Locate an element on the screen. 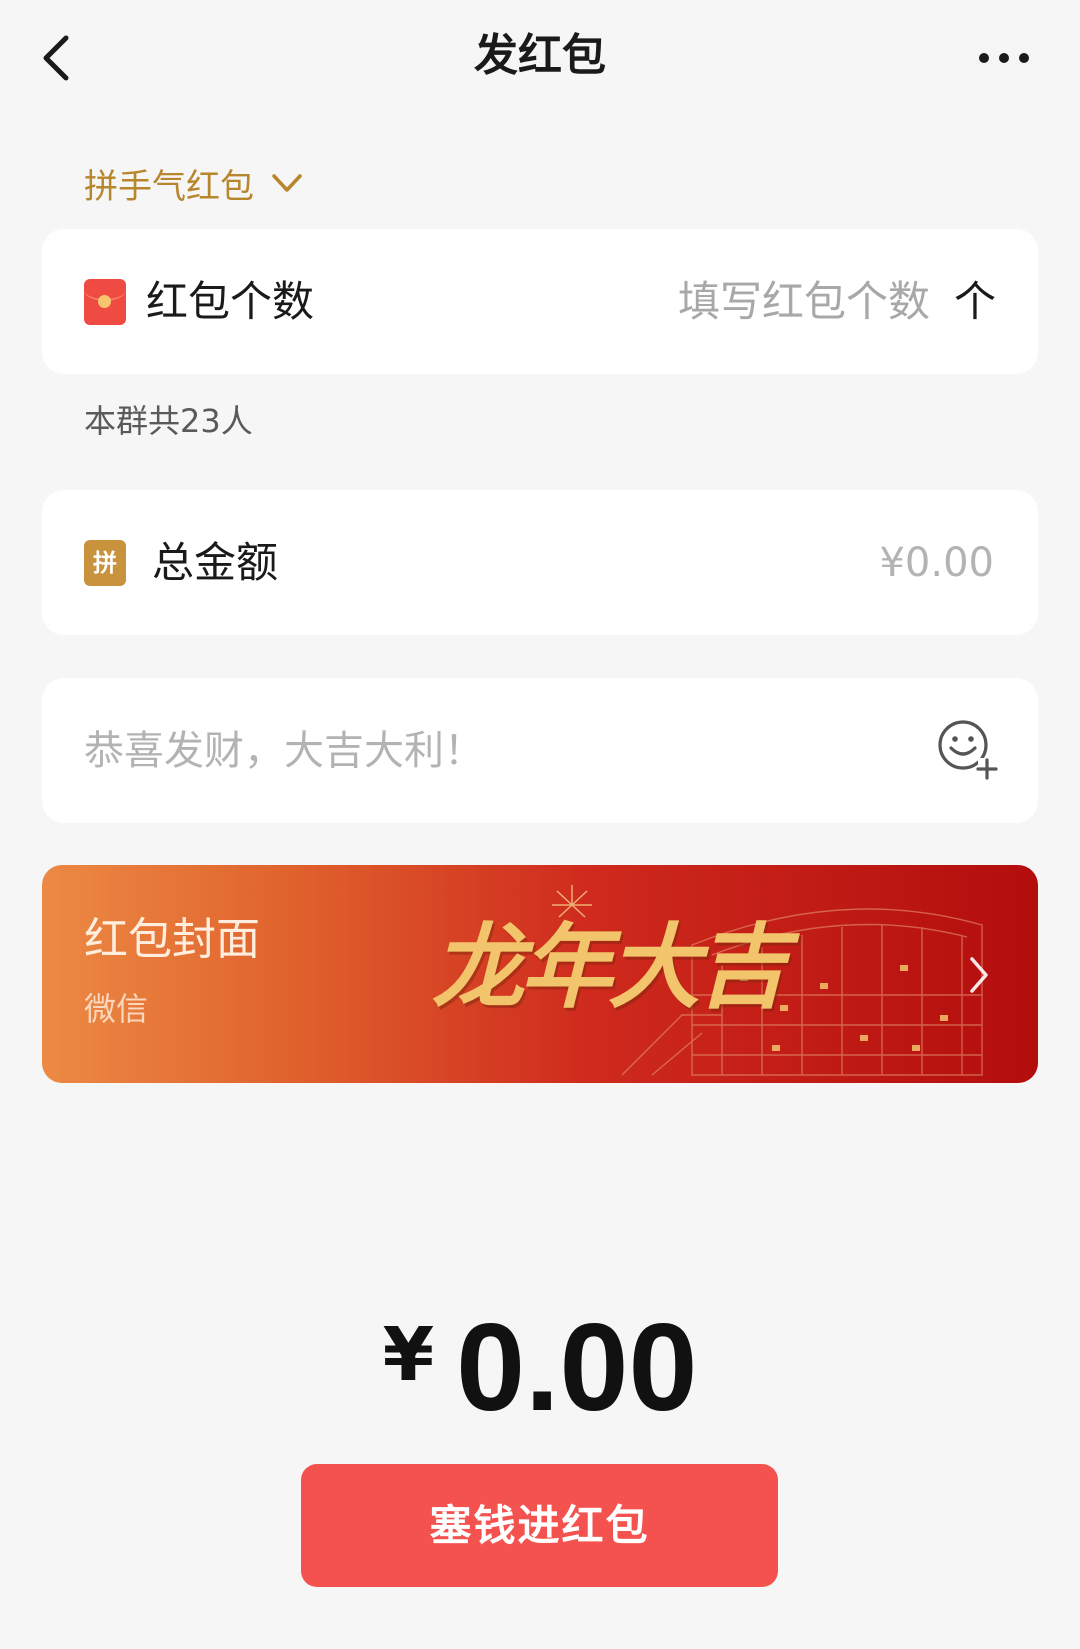  group-member-note: 本群共23人 is located at coordinates (168, 421).